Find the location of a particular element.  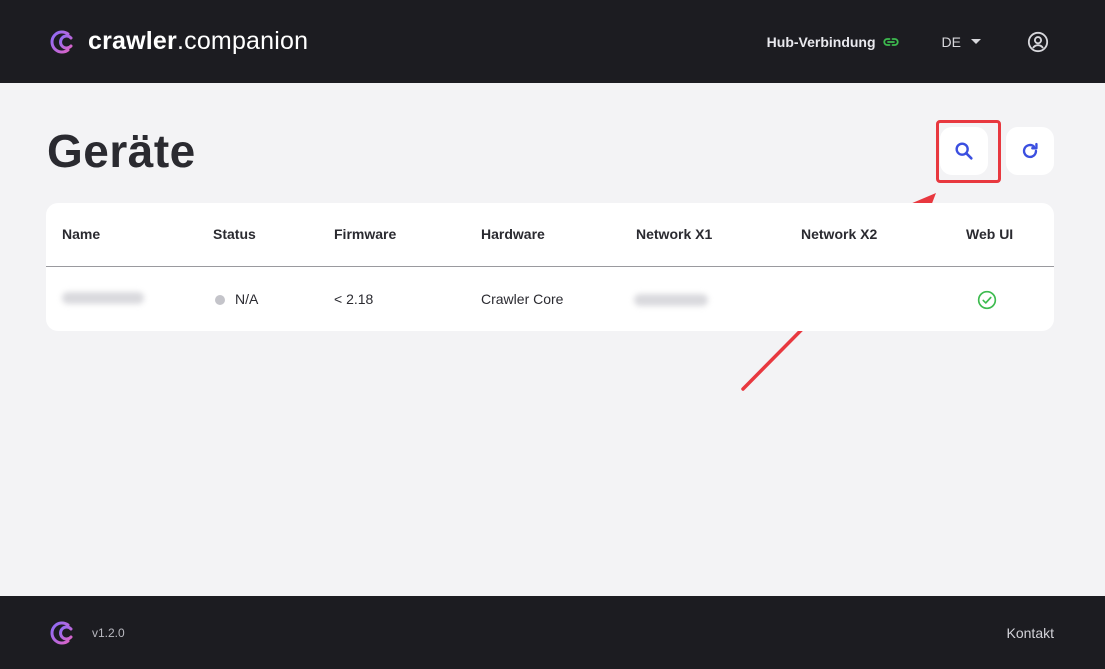

search-icon is located at coordinates (964, 151).